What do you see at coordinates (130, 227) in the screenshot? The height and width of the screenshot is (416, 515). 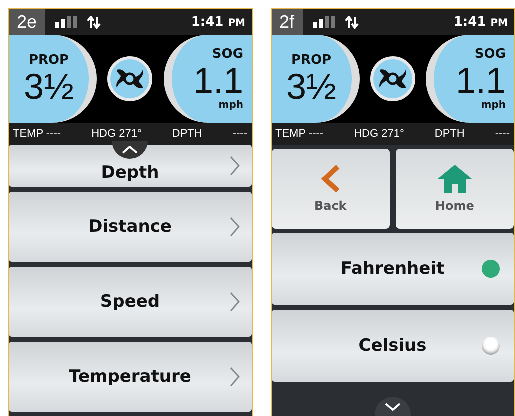 I see `menu-item: Distance` at bounding box center [130, 227].